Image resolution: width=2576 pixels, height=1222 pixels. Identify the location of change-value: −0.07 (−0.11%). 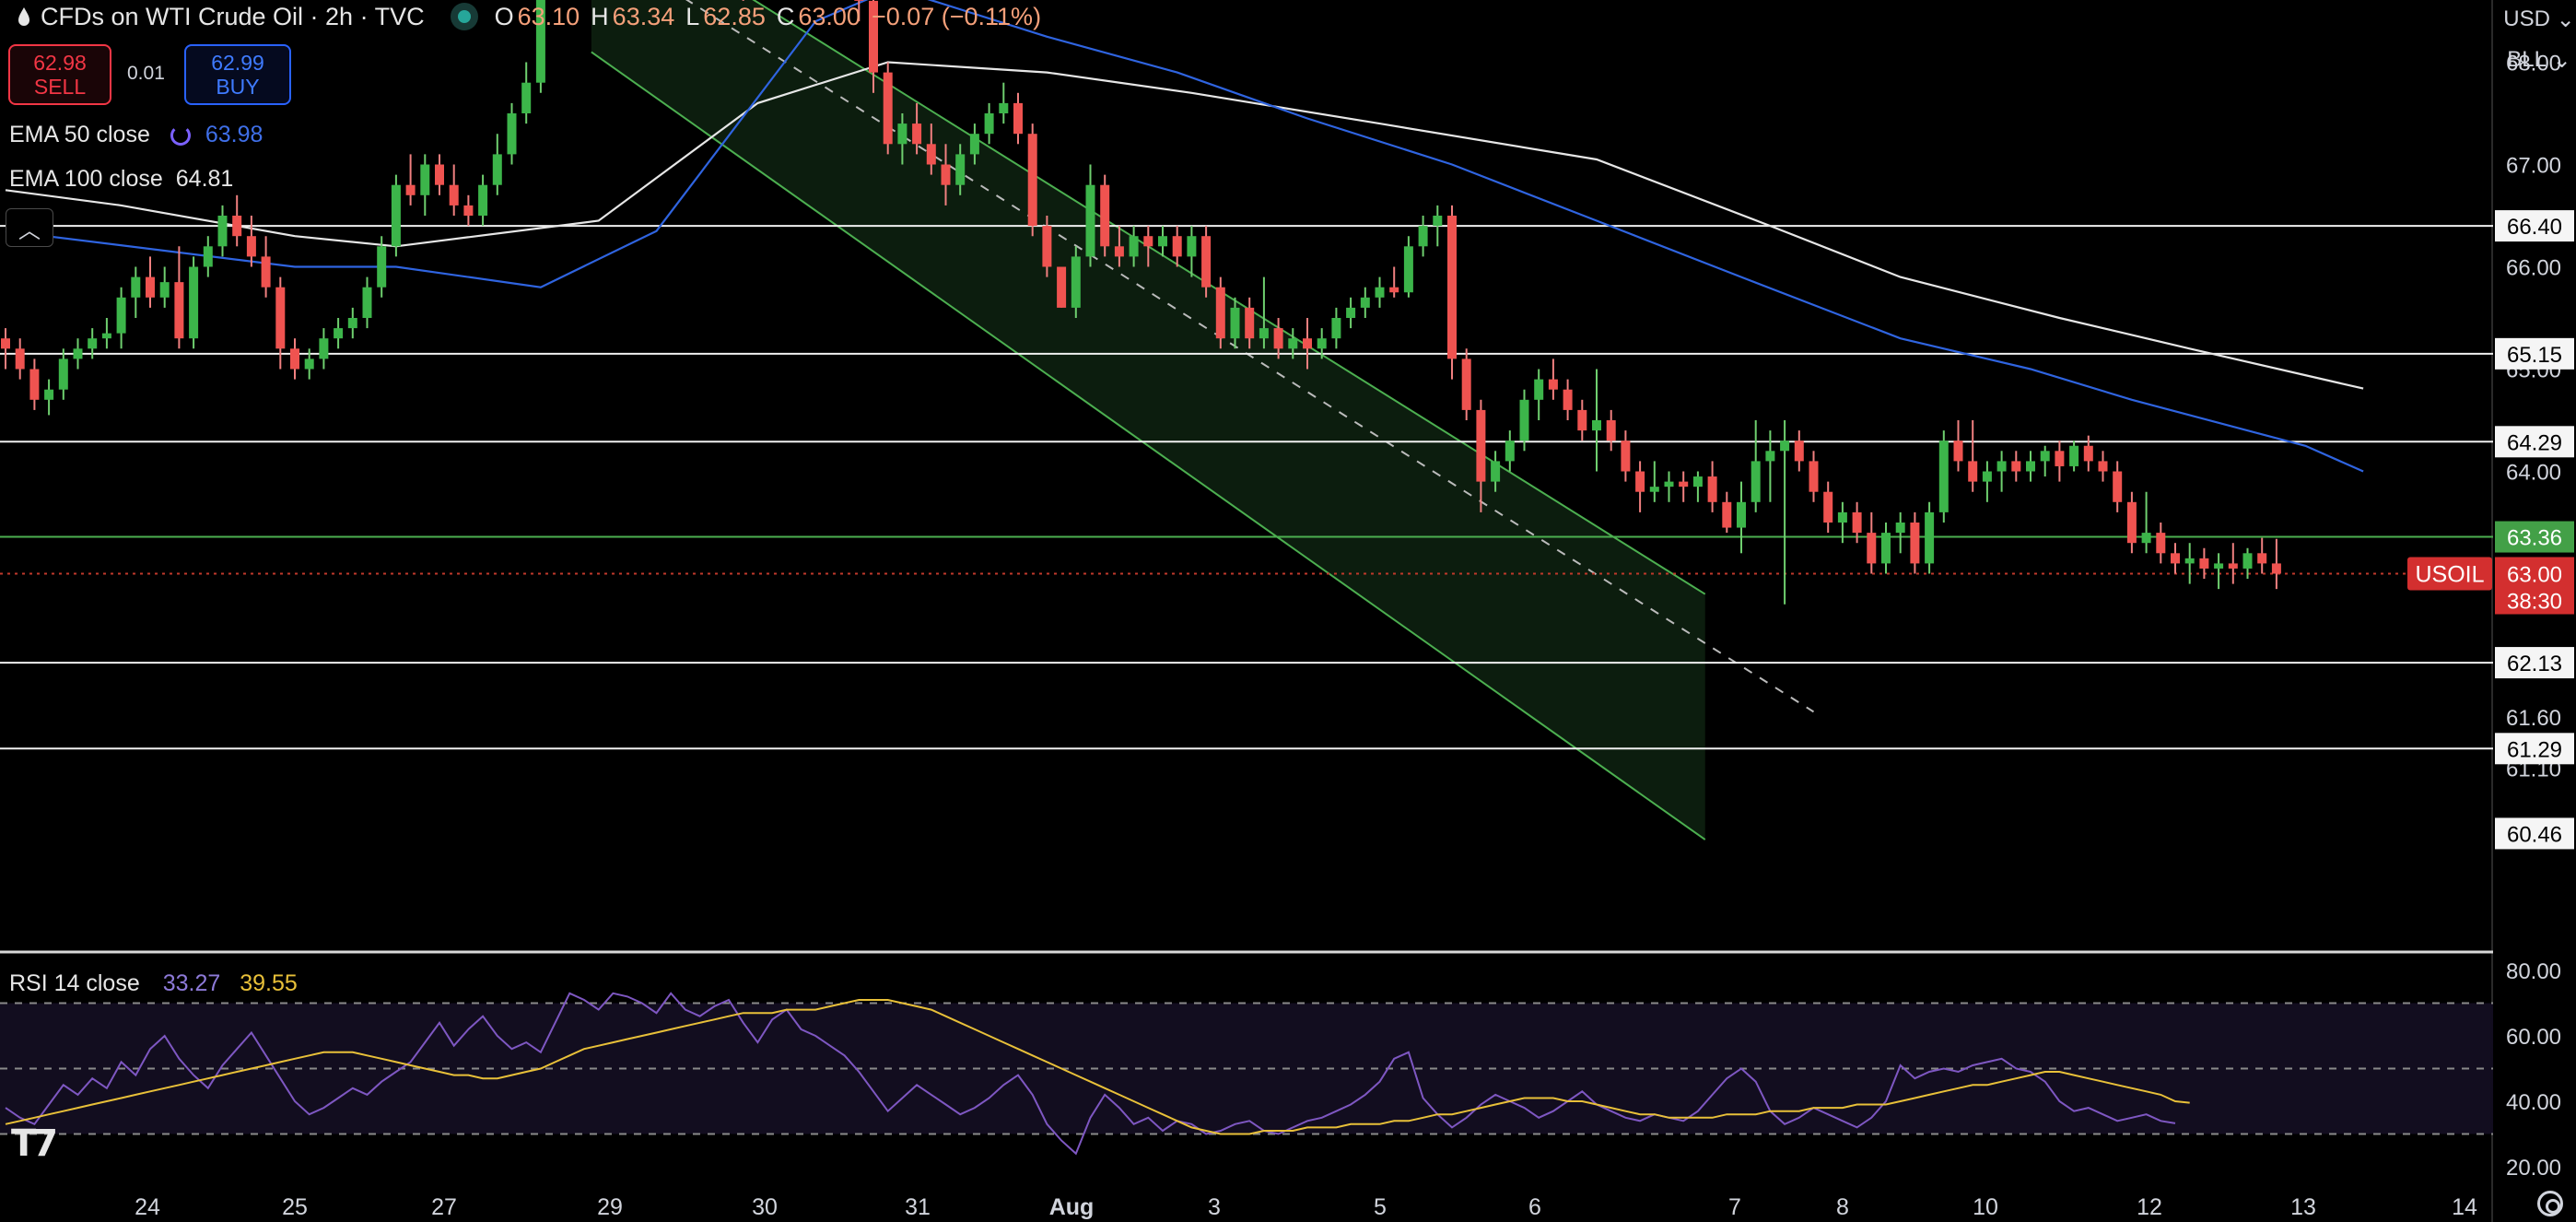
(956, 16).